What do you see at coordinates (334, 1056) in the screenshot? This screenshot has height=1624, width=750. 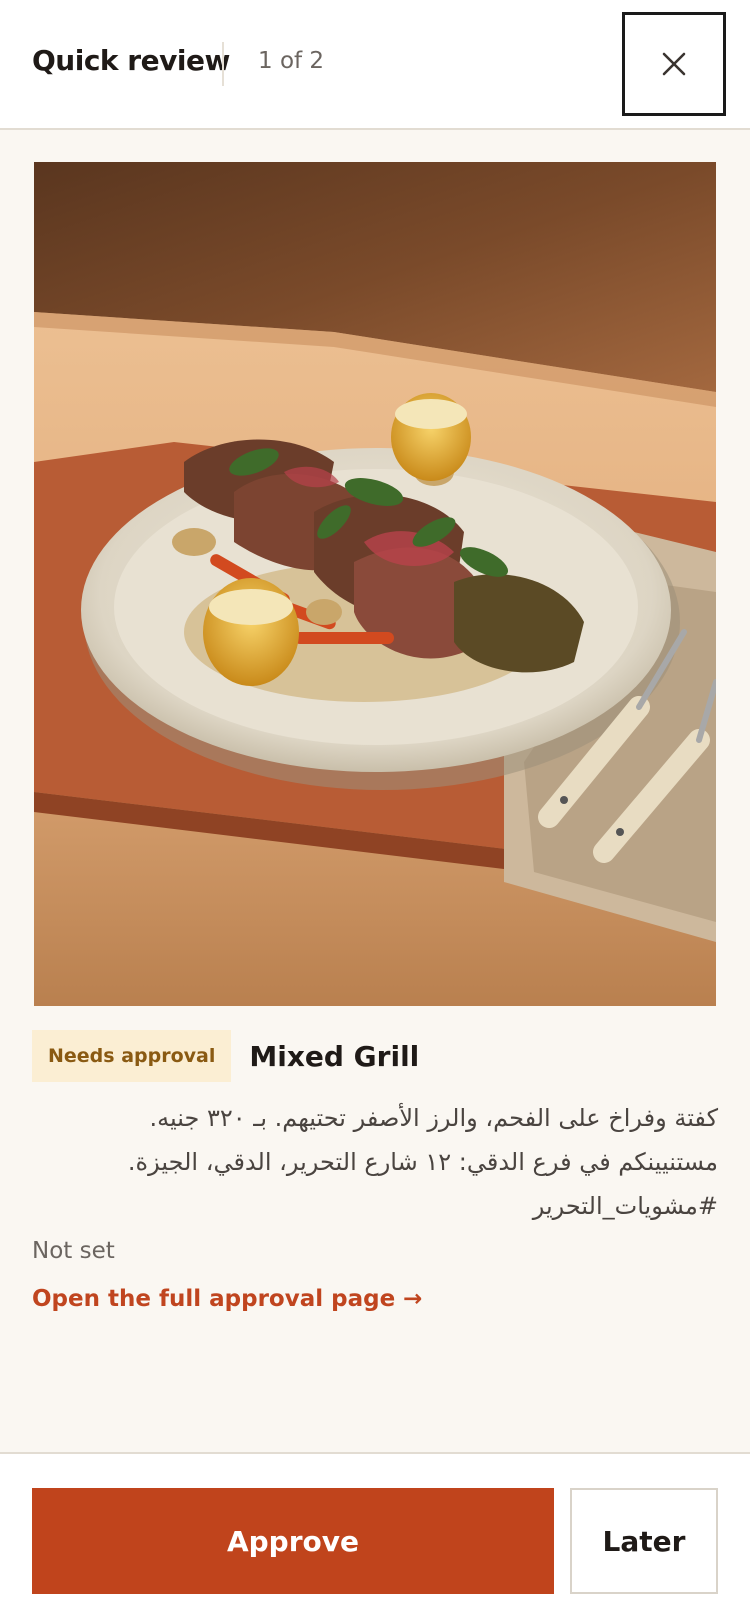 I see `post-title: Mixed Grill` at bounding box center [334, 1056].